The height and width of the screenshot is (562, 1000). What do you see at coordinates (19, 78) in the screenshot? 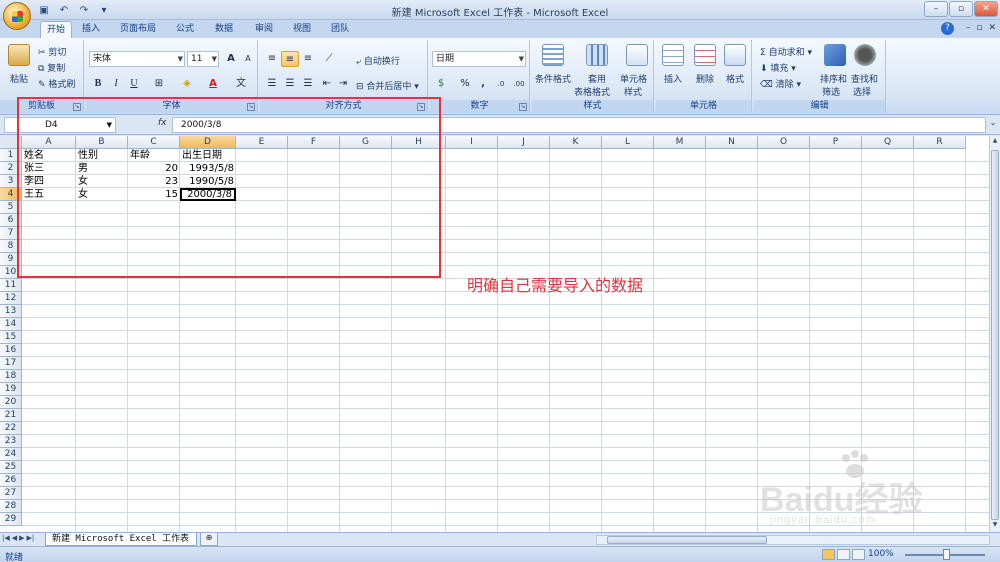
I see `paste-button: 粘贴` at bounding box center [19, 78].